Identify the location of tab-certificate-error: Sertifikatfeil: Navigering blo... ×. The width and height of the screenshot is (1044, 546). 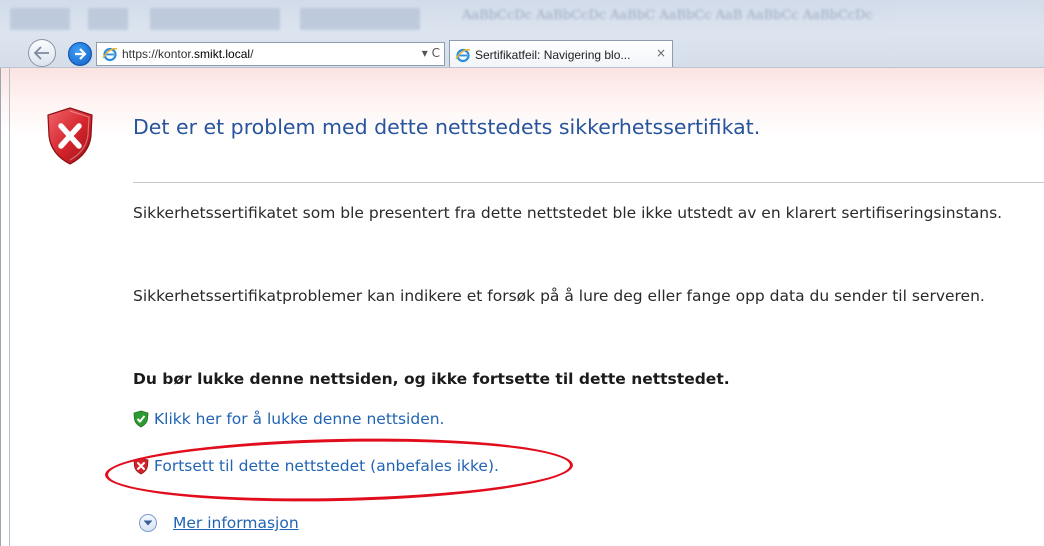
(561, 53).